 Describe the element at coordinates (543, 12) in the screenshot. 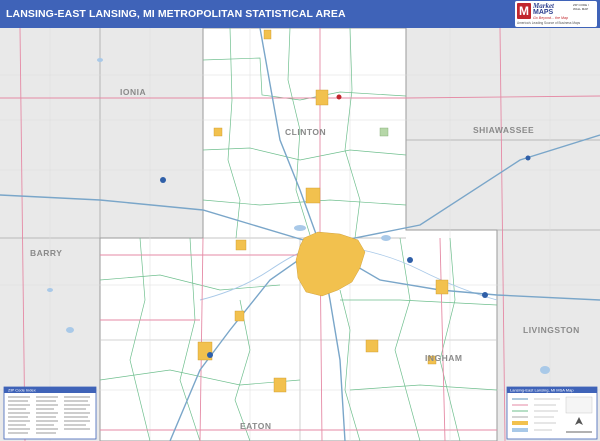

I see `logo-brand-bottom: MAPS` at that location.